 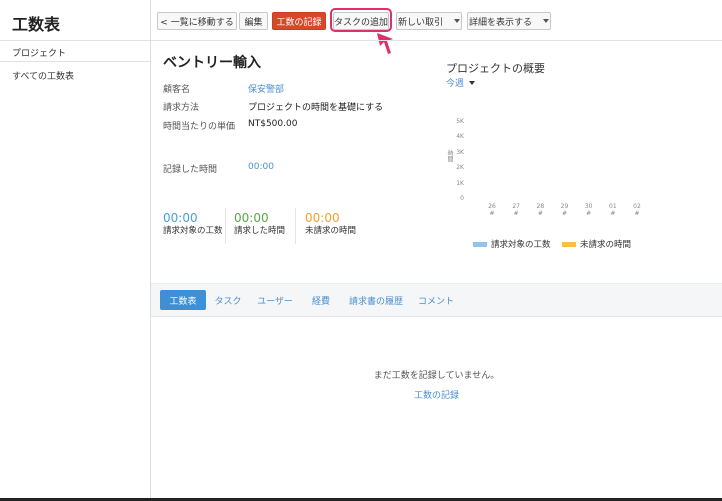 I want to click on tab-timesheets: 工数表, so click(x=183, y=300).